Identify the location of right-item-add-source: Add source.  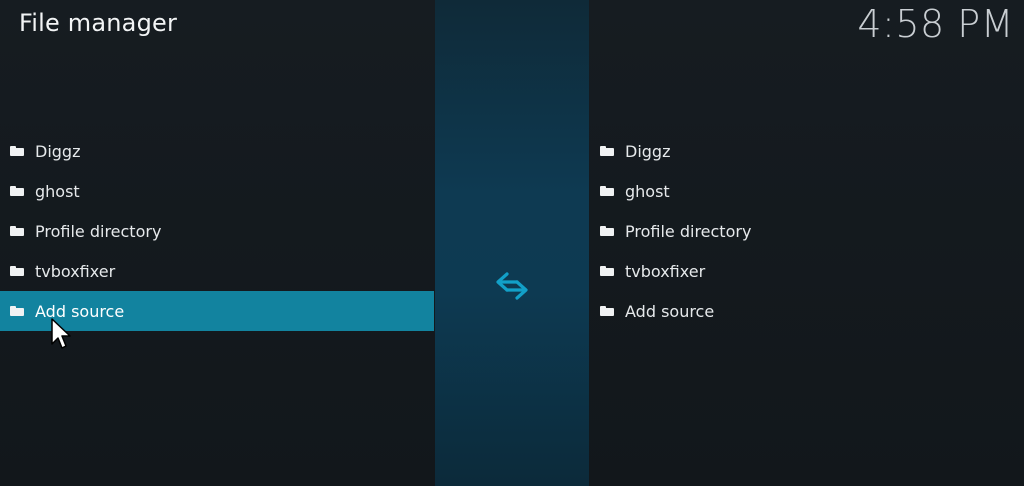
(807, 311).